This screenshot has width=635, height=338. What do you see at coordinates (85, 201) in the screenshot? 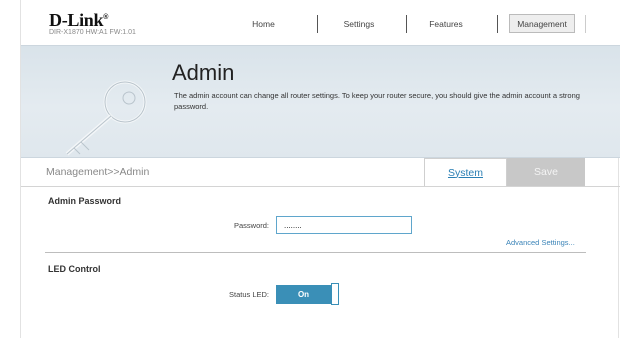
I see `admin-password-heading: Admin Password` at bounding box center [85, 201].